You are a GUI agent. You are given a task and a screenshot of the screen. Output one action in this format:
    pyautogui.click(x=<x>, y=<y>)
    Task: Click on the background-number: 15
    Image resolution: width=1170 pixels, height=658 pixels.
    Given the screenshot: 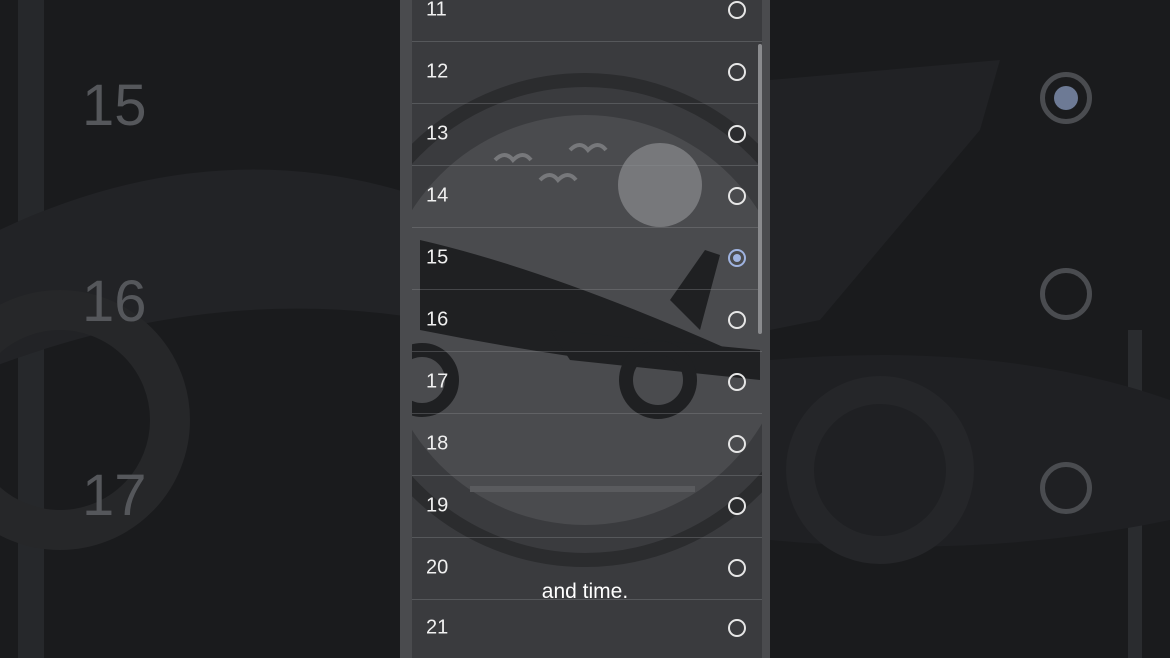 What is the action you would take?
    pyautogui.click(x=114, y=105)
    